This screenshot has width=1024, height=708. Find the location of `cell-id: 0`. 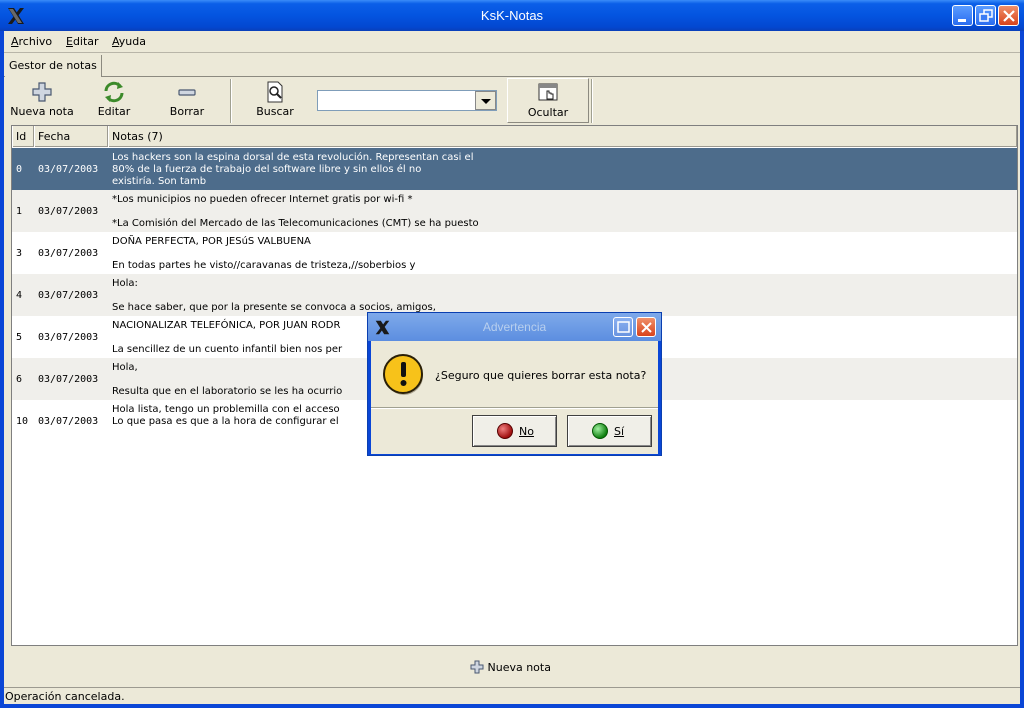

cell-id: 0 is located at coordinates (19, 169).